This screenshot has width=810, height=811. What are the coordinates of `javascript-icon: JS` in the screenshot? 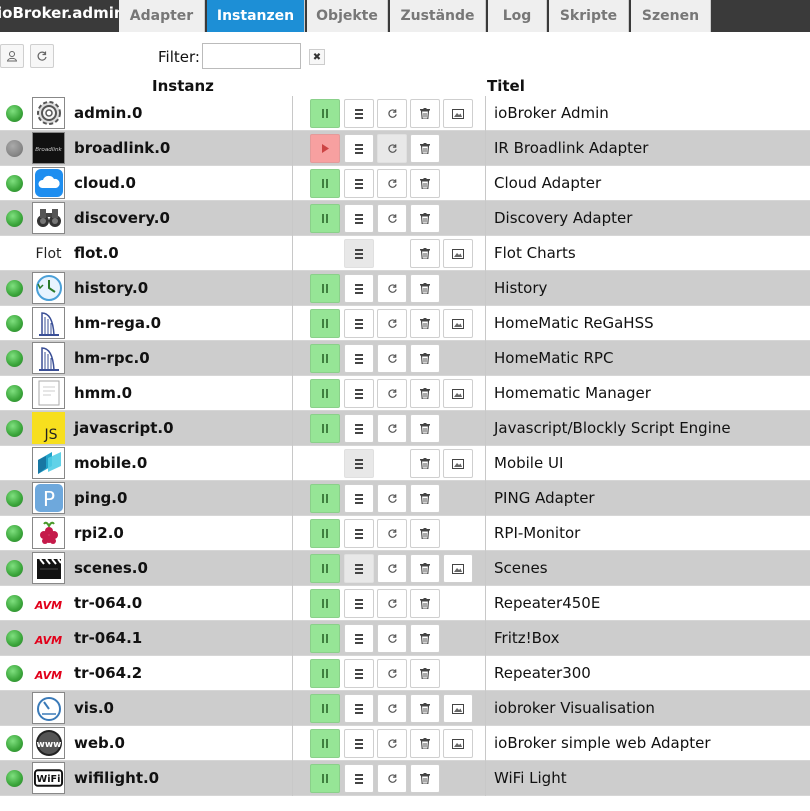 It's located at (48, 428).